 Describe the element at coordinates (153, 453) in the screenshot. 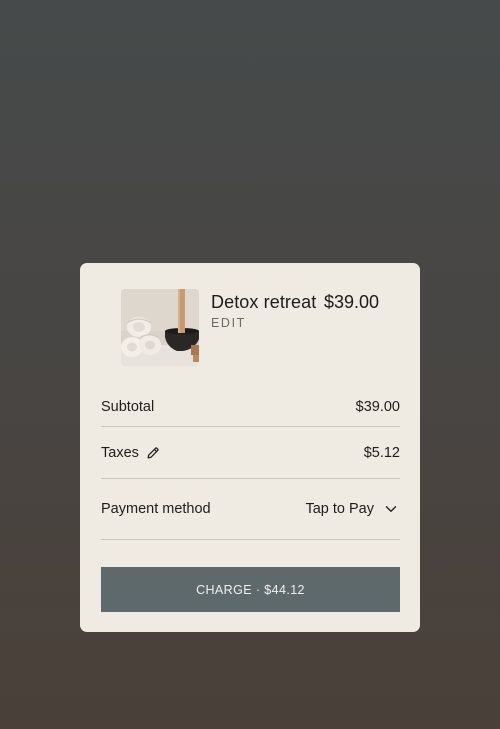

I see `pencil-icon` at that location.